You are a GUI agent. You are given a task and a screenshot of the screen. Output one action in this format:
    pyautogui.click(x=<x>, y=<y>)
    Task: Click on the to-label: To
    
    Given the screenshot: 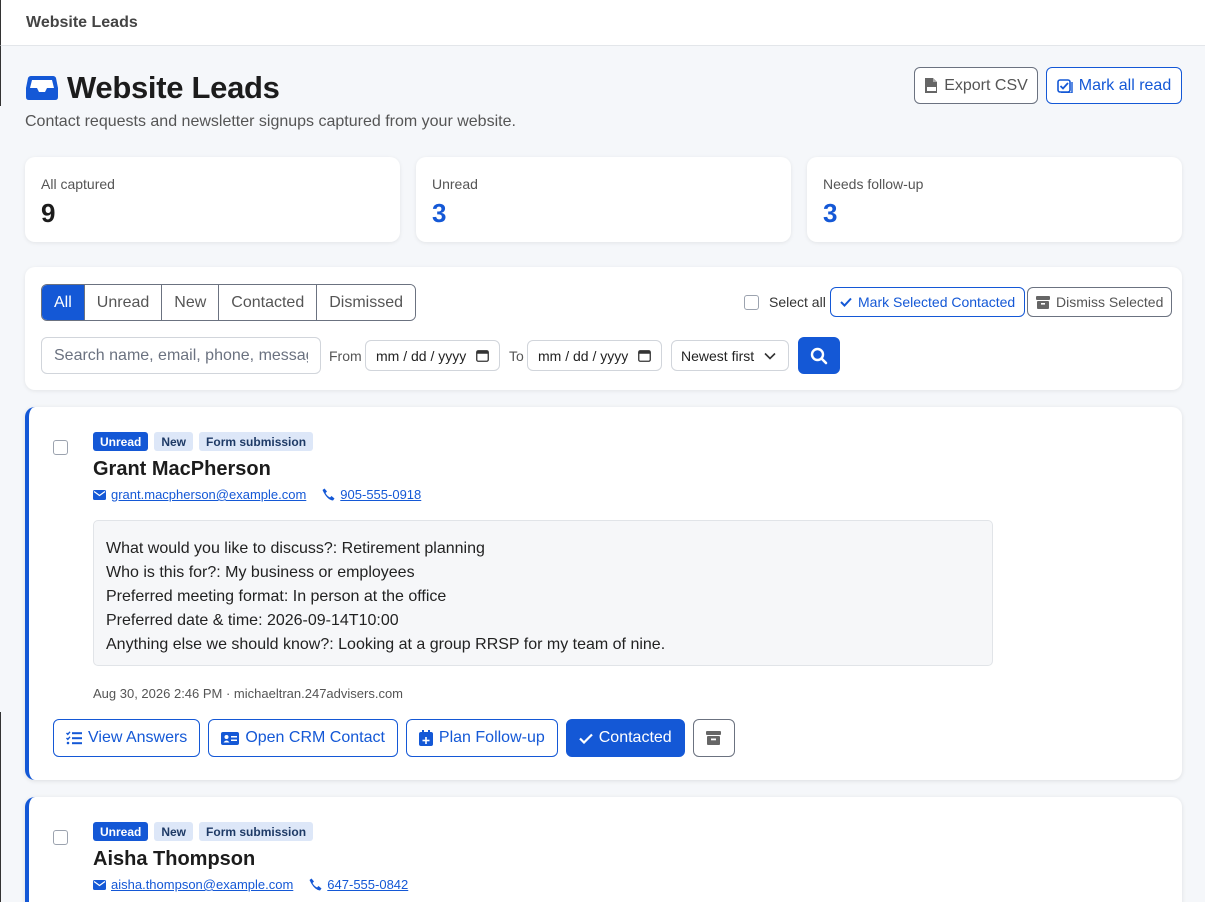 What is the action you would take?
    pyautogui.click(x=516, y=356)
    